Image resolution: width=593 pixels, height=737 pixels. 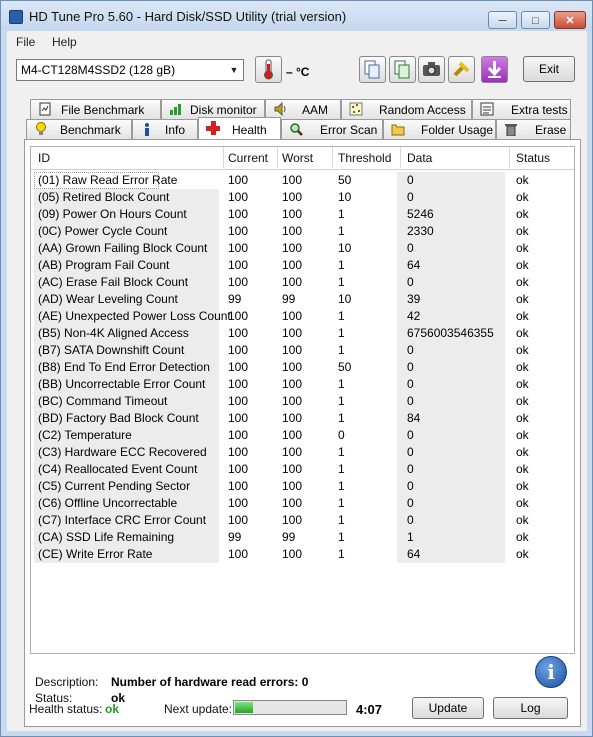 What do you see at coordinates (535, 20) in the screenshot?
I see `maximize-button: □` at bounding box center [535, 20].